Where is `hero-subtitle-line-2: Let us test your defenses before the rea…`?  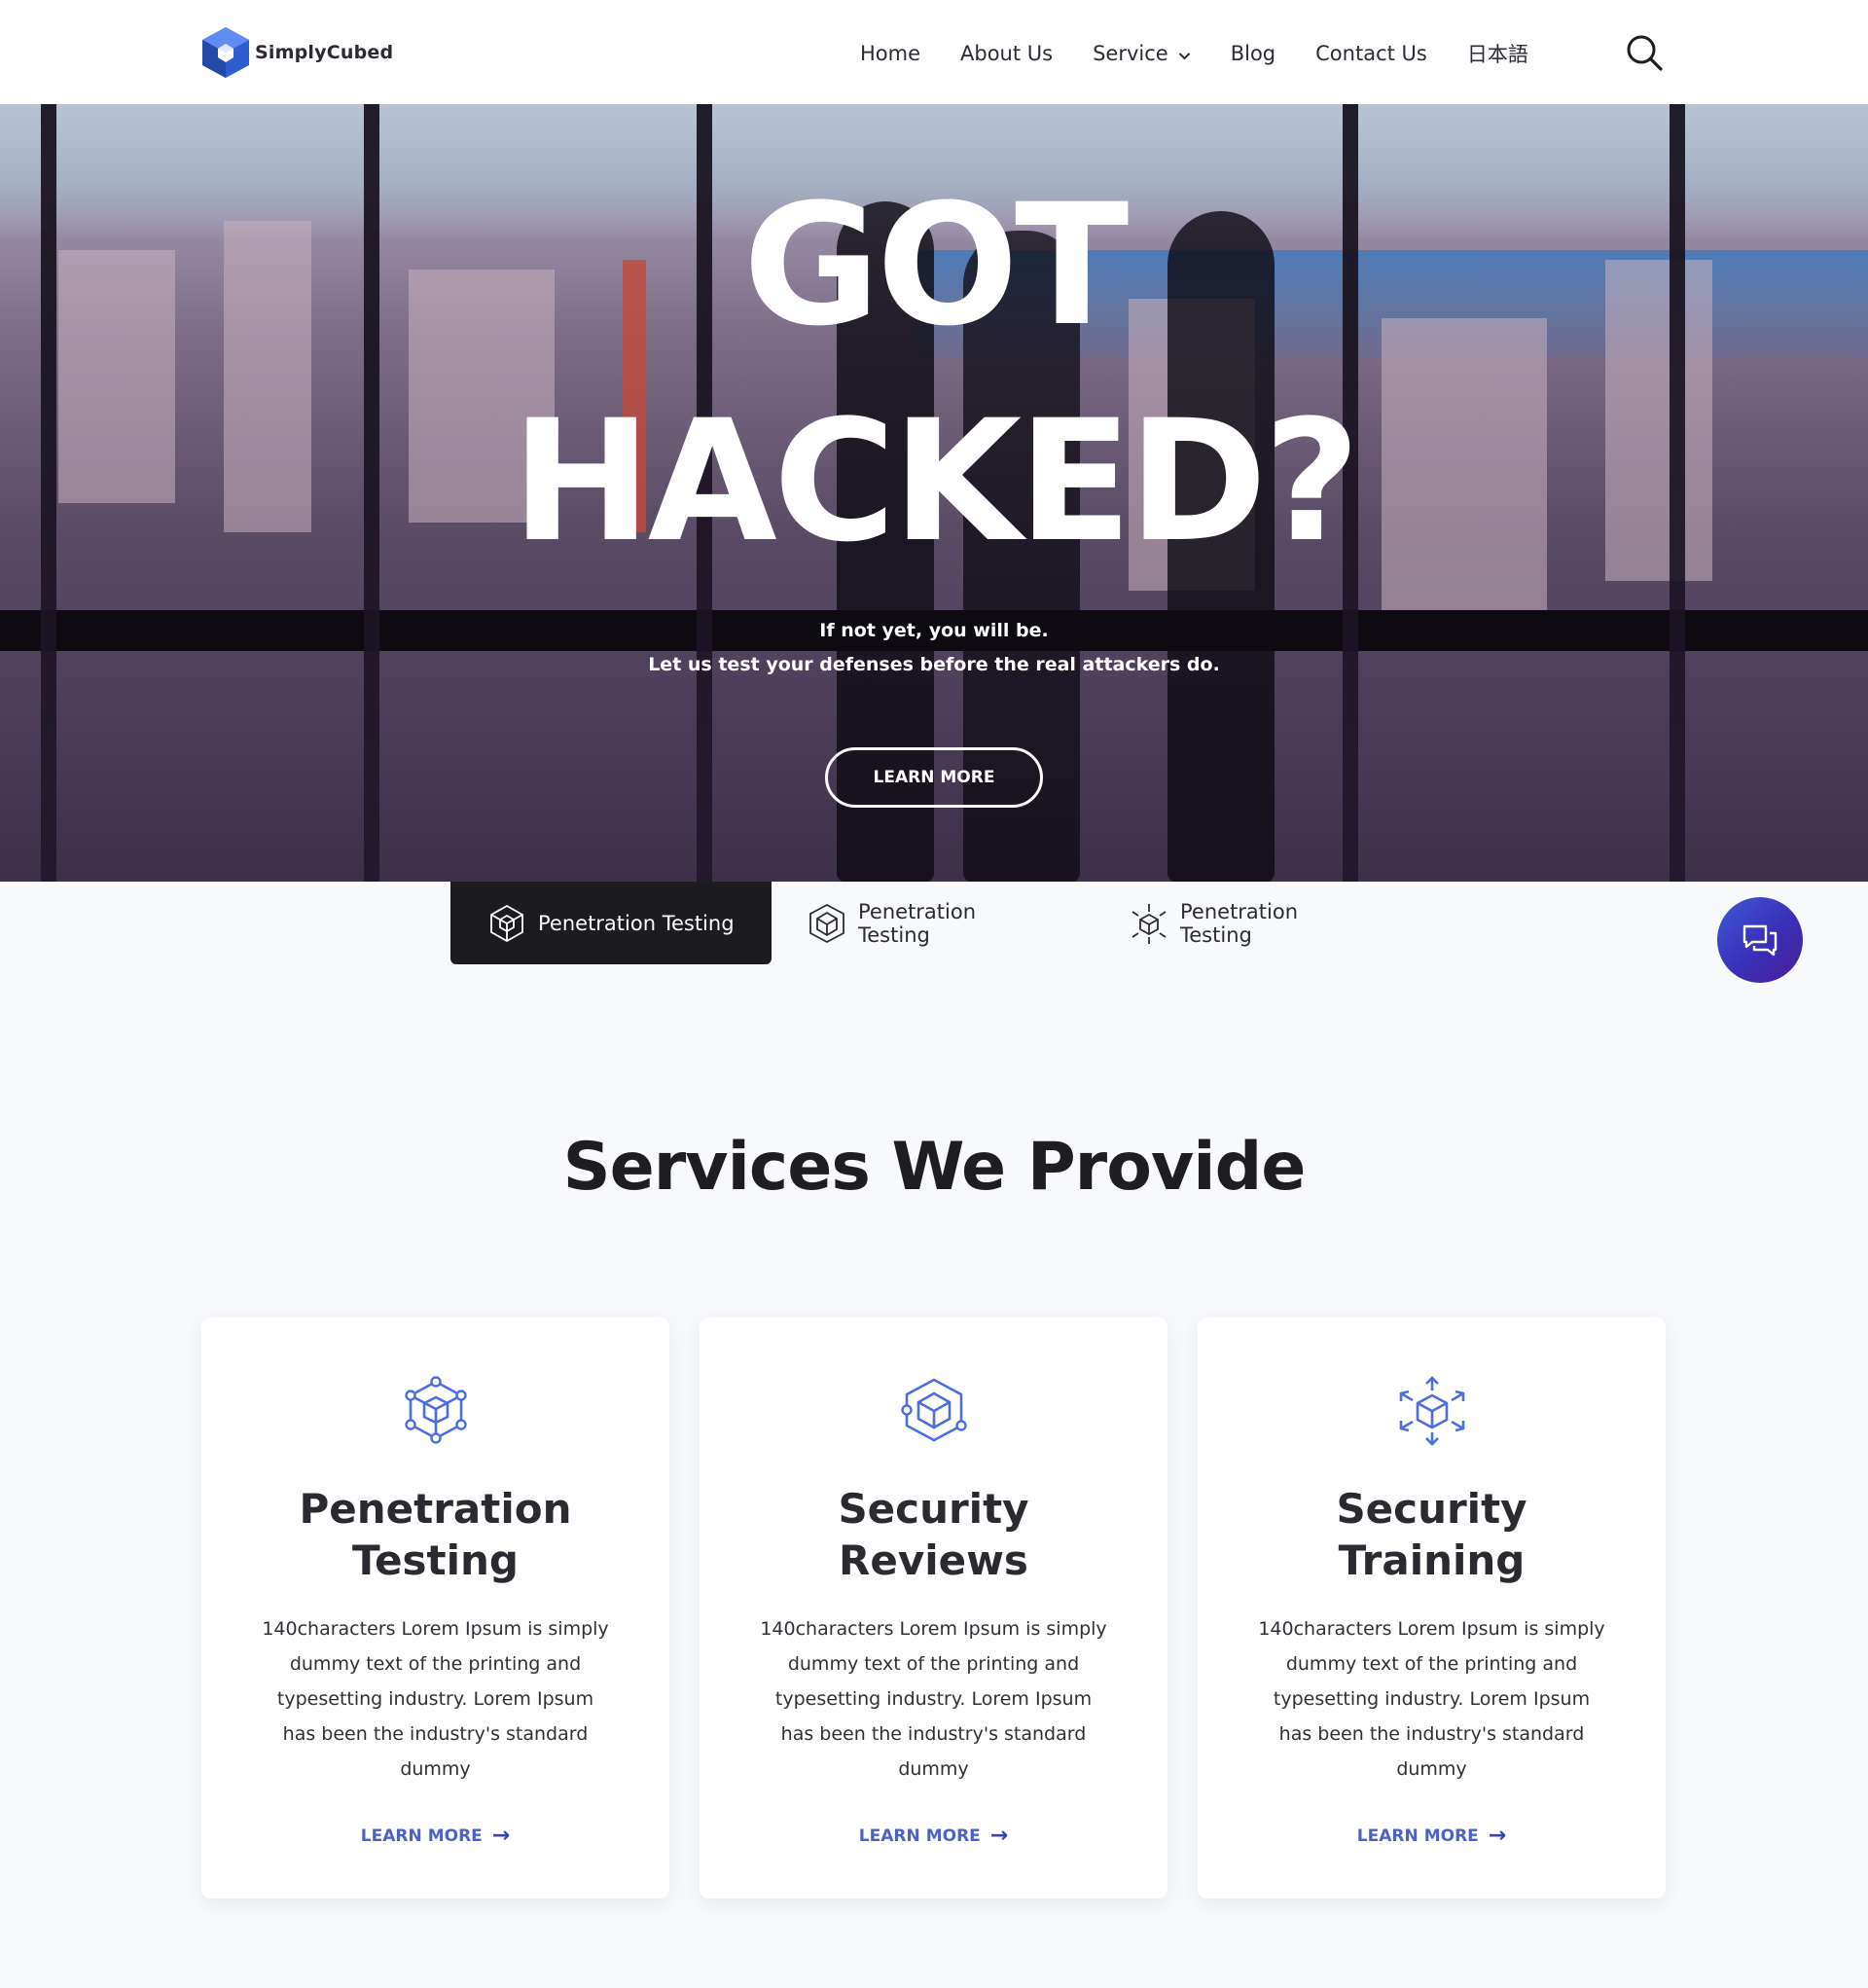
hero-subtitle-line-2: Let us test your defenses before the rea… is located at coordinates (934, 664).